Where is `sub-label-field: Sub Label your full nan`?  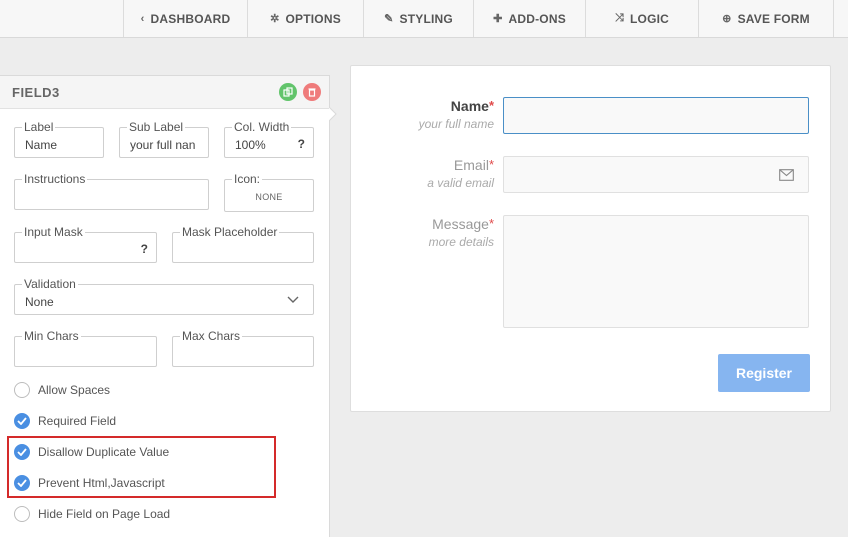
sub-label-field: Sub Label your full nan is located at coordinates (164, 139).